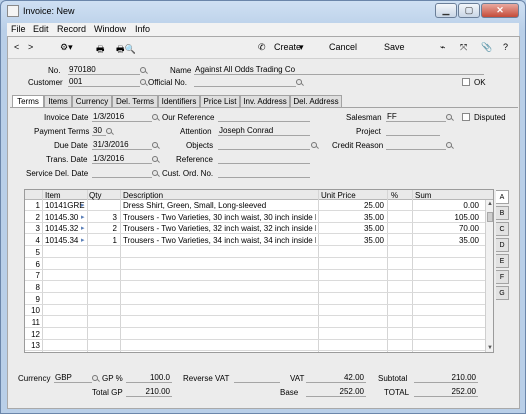 The height and width of the screenshot is (414, 526). Describe the element at coordinates (155, 117) in the screenshot. I see `invoice-date-picker-icon` at that location.